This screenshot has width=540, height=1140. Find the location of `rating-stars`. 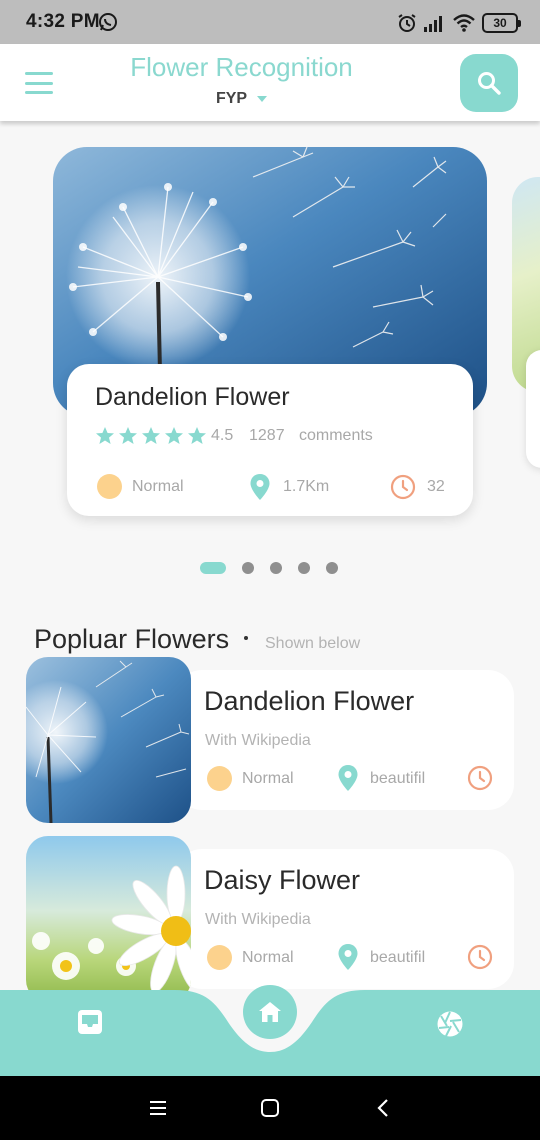

rating-stars is located at coordinates (151, 436).